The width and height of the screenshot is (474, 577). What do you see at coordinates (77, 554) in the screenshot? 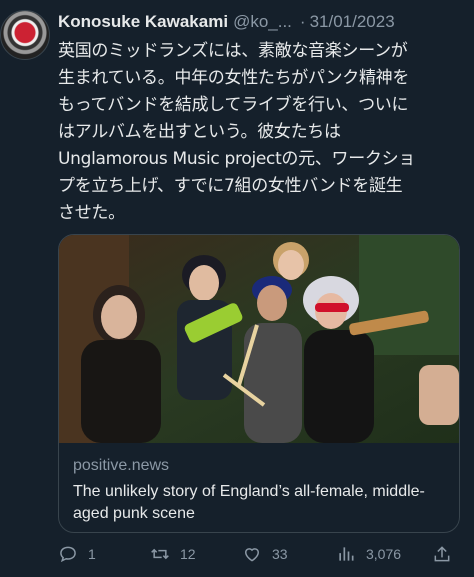
I see `reply-button: 1` at bounding box center [77, 554].